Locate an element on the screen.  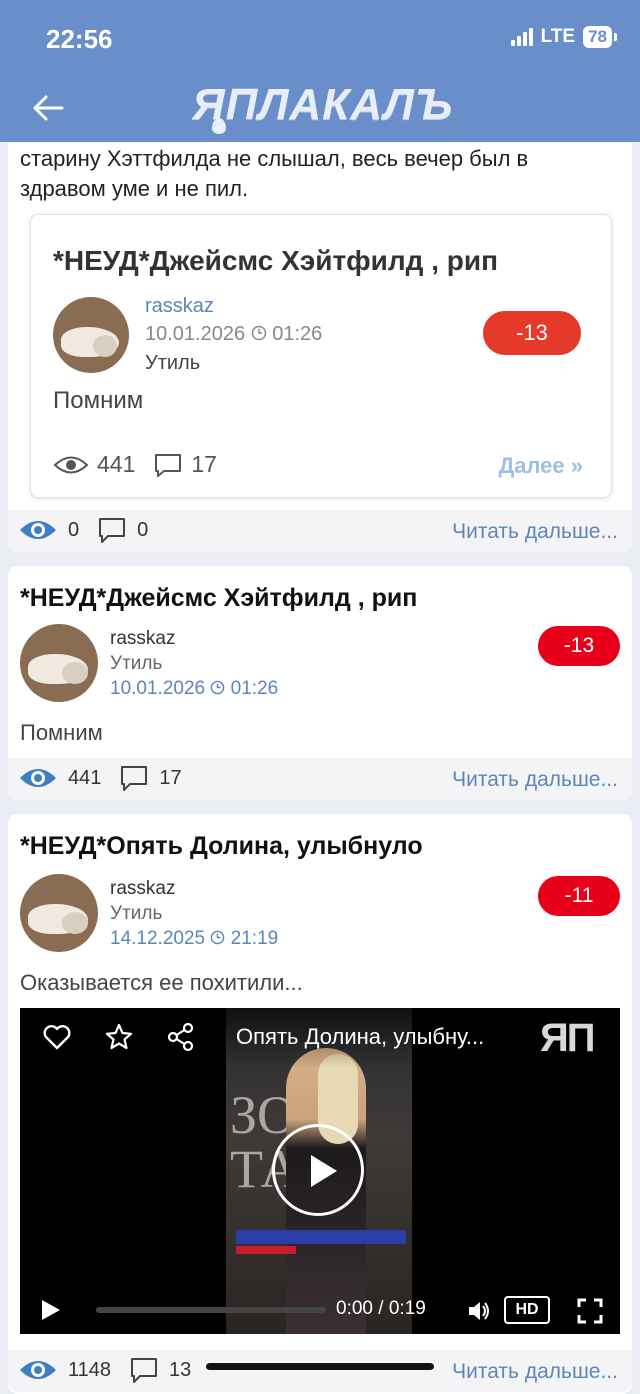
views-count: 1148 is located at coordinates (90, 1369).